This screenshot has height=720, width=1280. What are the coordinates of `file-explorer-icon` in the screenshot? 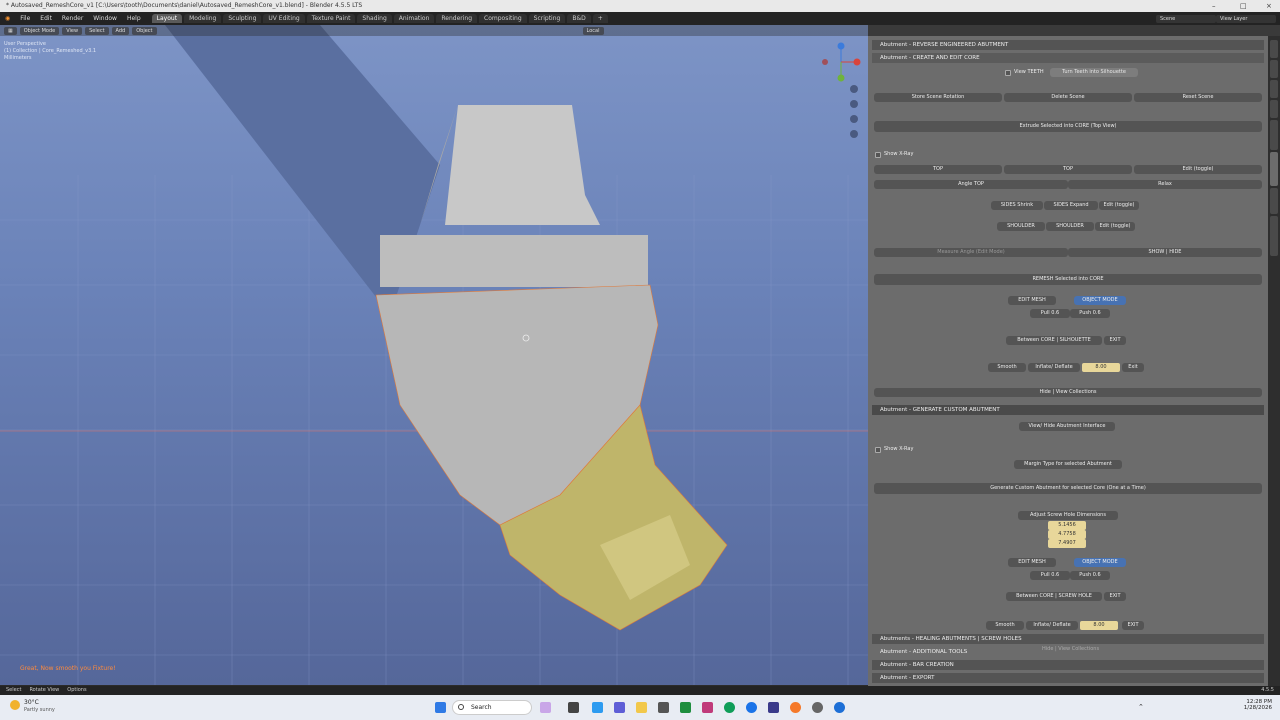 It's located at (641, 707).